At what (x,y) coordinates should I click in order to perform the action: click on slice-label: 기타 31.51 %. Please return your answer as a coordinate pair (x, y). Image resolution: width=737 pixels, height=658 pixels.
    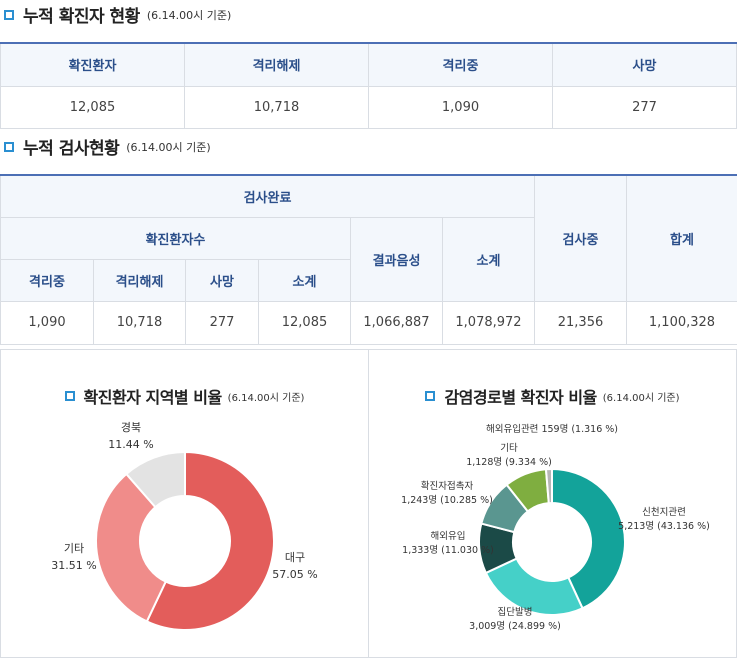
    Looking at the image, I should click on (73, 557).